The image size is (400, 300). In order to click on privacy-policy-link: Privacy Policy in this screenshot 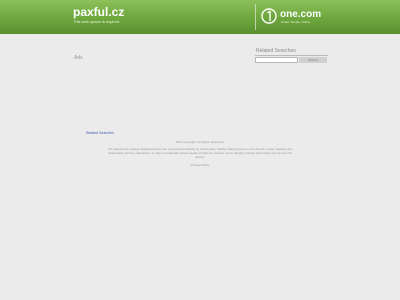, I will do `click(200, 165)`.